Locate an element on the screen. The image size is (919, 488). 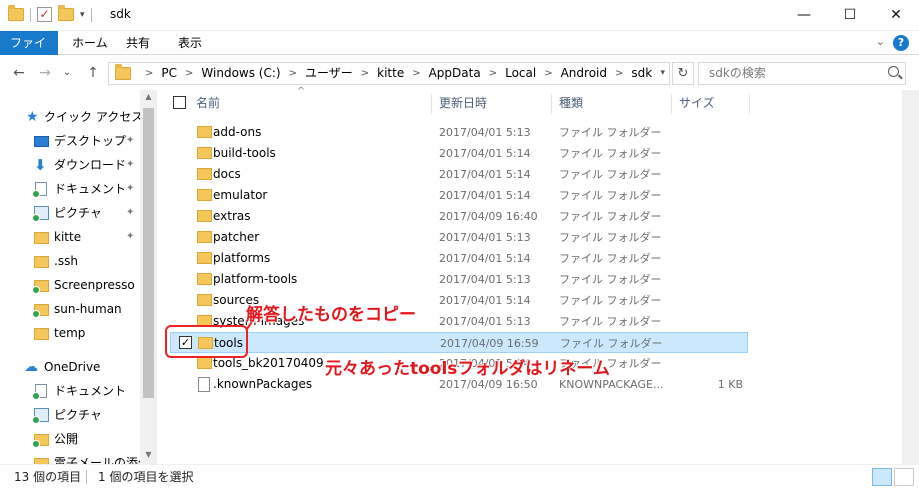
sidebar-item-onedrive: ☁ OneDrive is located at coordinates (70, 367).